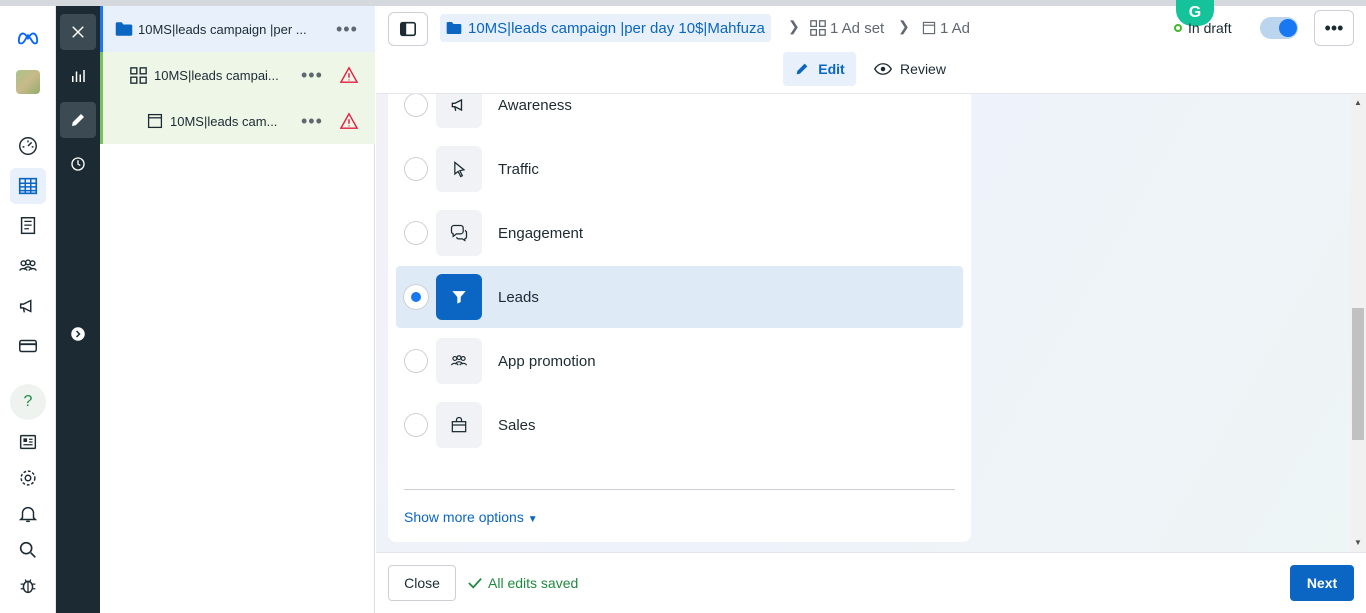 This screenshot has height=613, width=1366. What do you see at coordinates (679, 361) in the screenshot?
I see `objective-option-app-promotion: App promotion` at bounding box center [679, 361].